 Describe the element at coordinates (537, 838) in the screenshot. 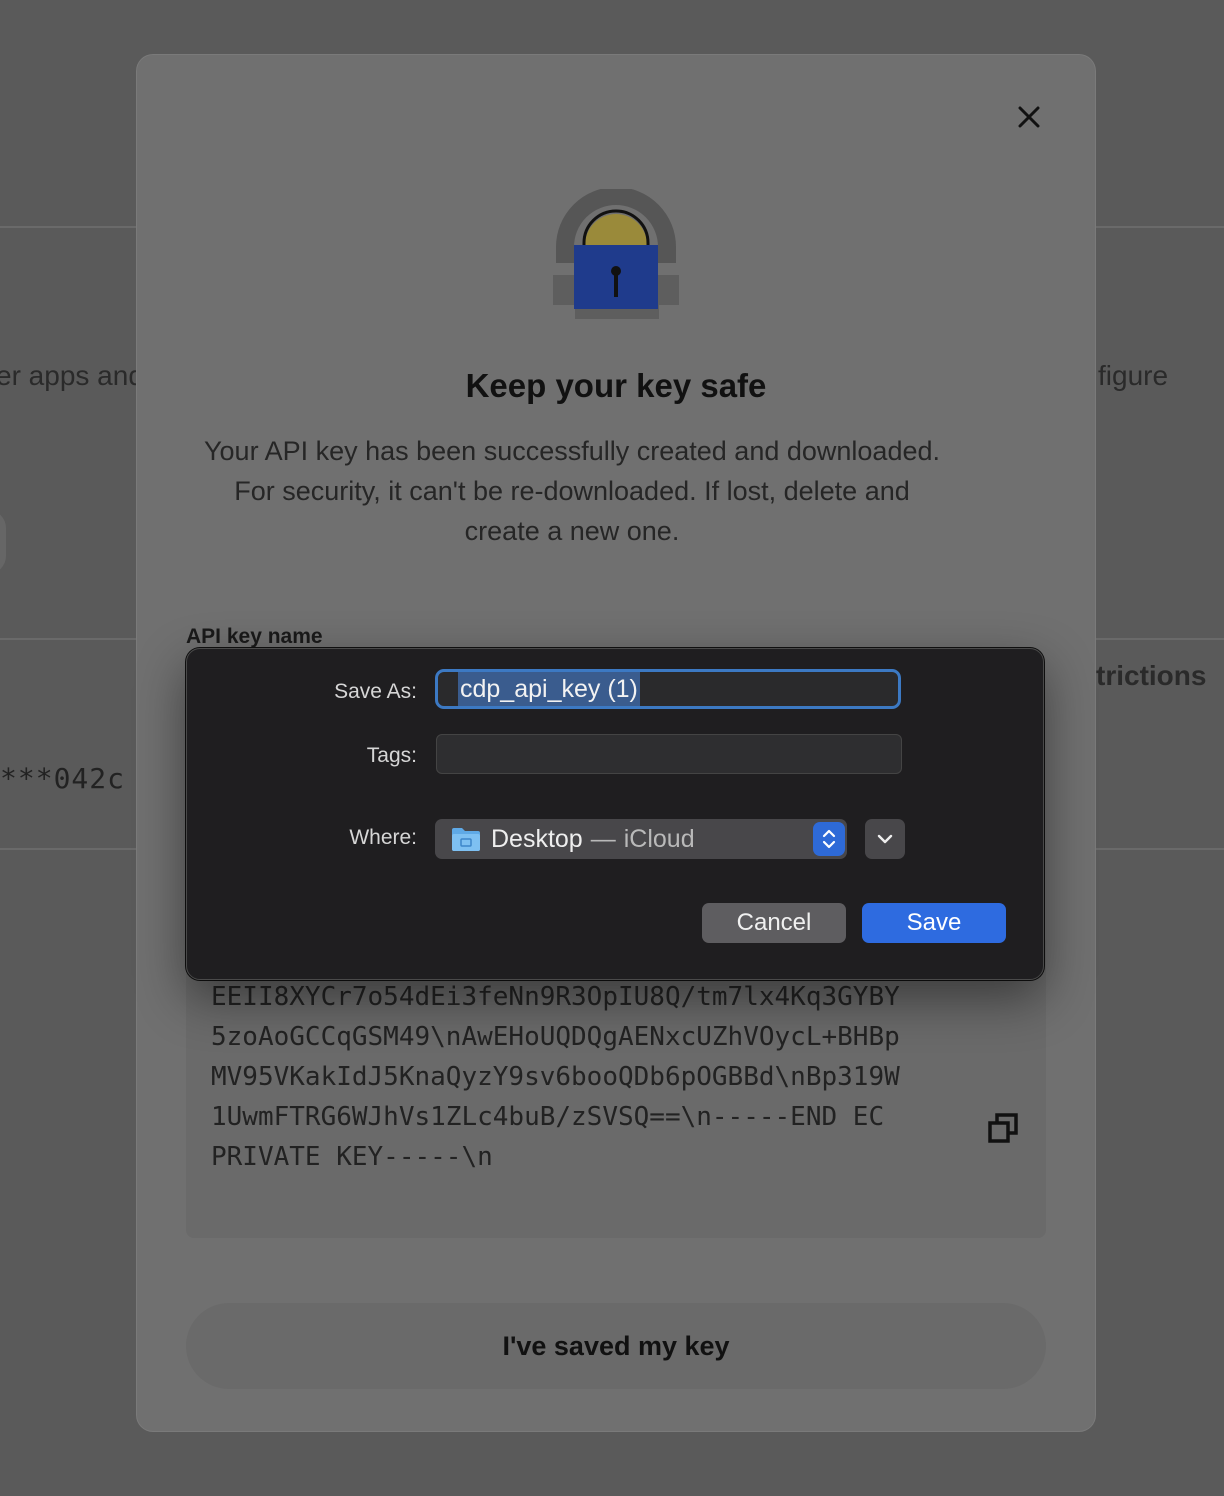

I see `where-location: Desktop` at that location.